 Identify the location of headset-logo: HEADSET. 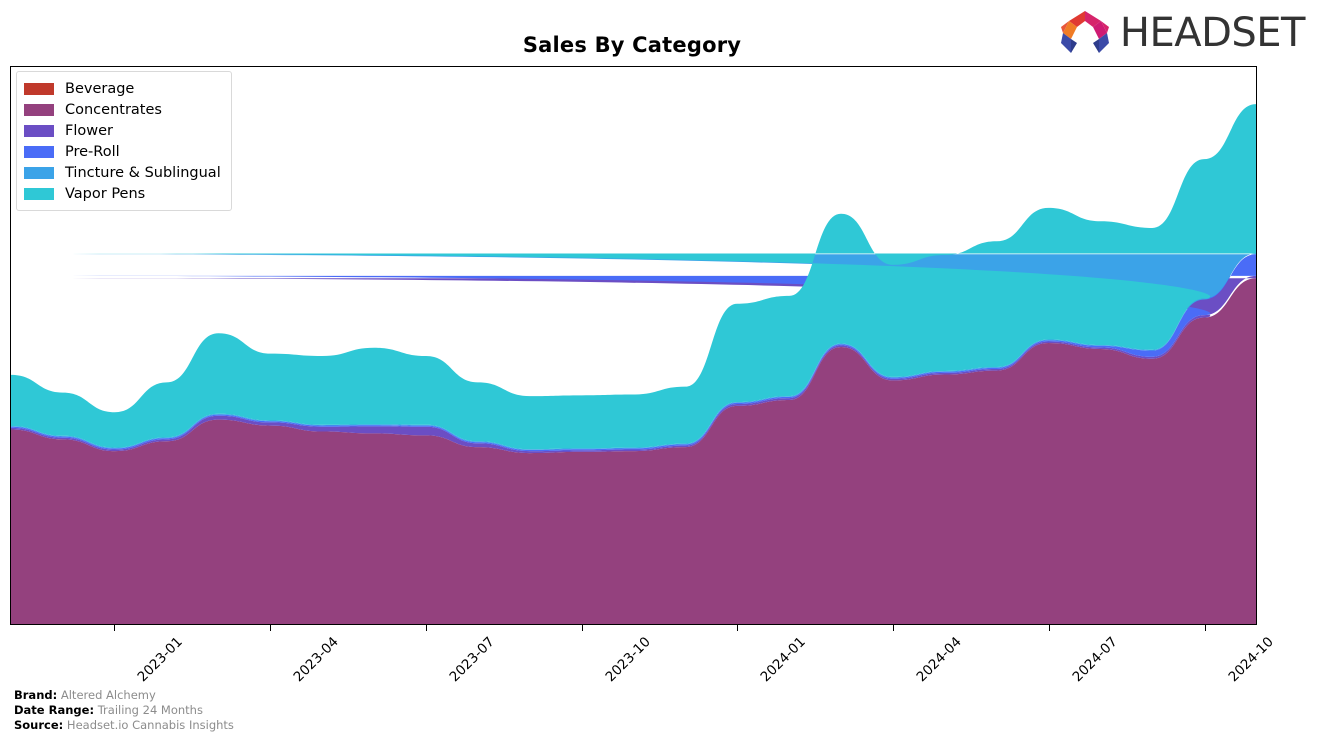
(1181, 33).